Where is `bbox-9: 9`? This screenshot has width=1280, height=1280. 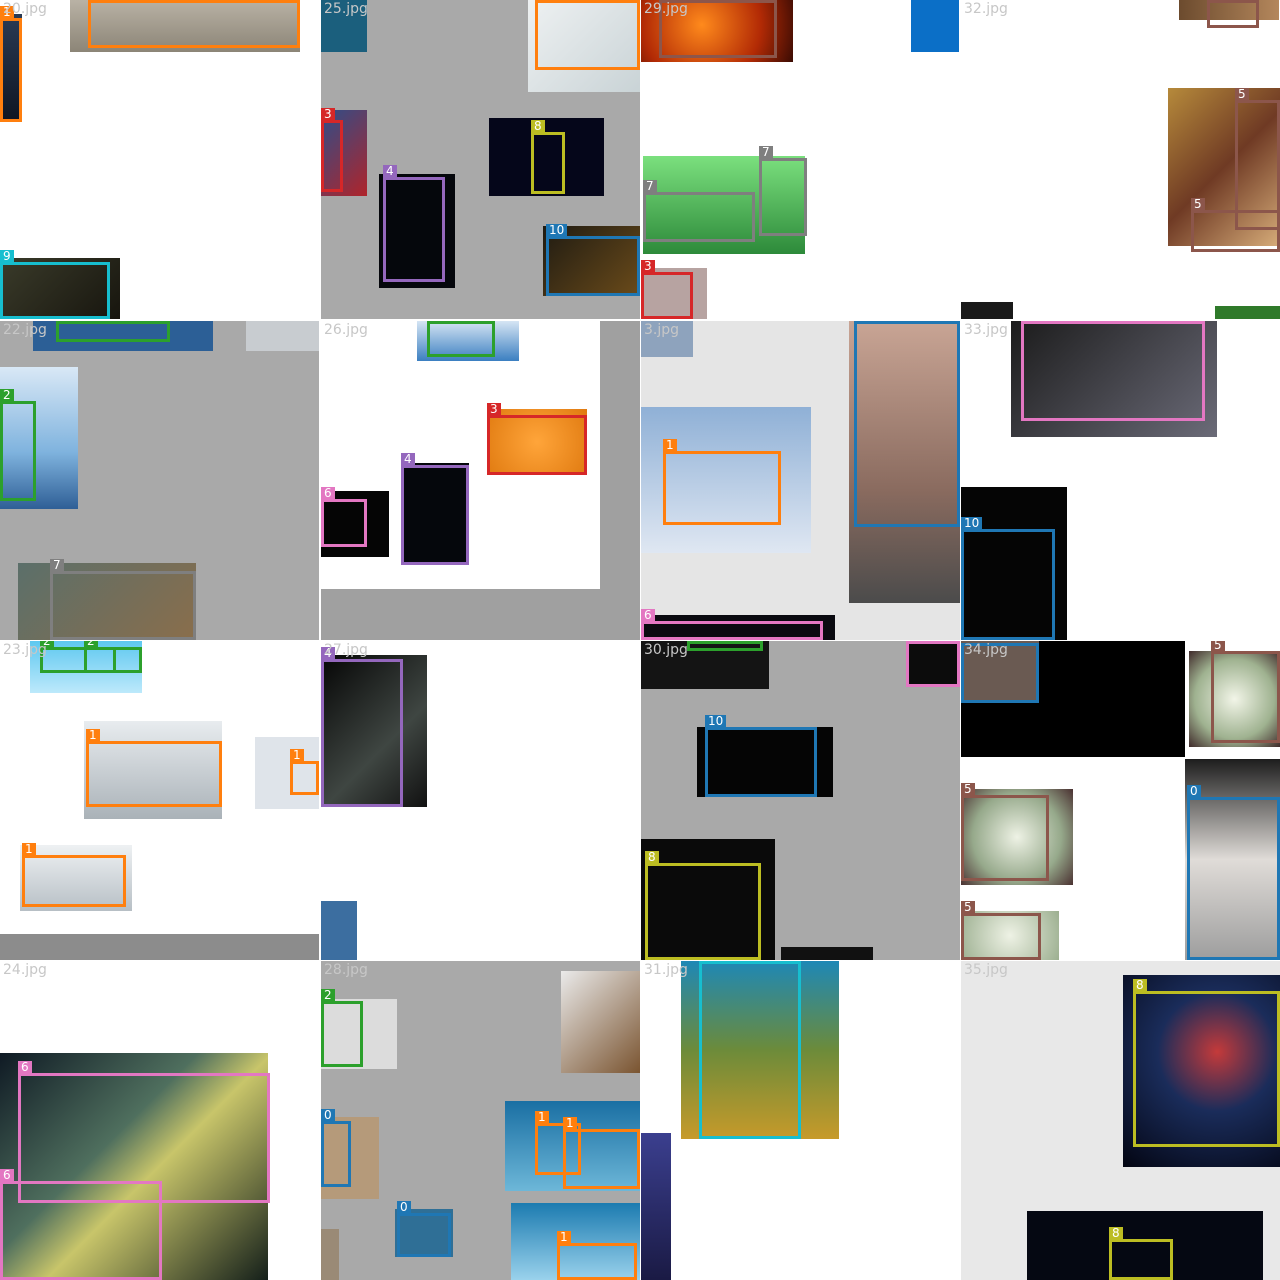
bbox-9: 9 is located at coordinates (55, 284).